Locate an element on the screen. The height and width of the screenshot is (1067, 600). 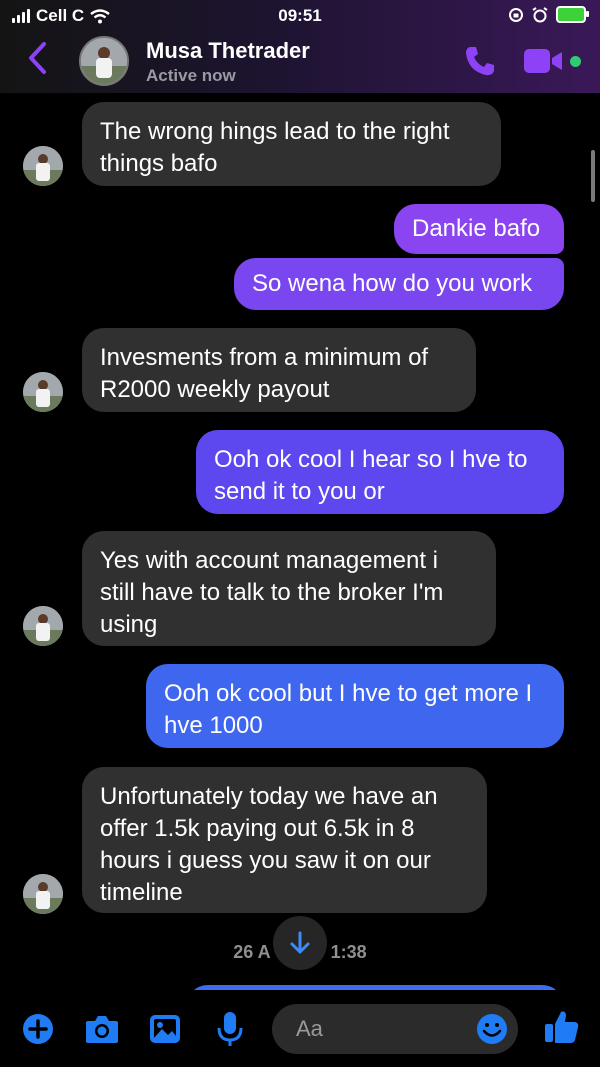
add-icon is located at coordinates (38, 1029).